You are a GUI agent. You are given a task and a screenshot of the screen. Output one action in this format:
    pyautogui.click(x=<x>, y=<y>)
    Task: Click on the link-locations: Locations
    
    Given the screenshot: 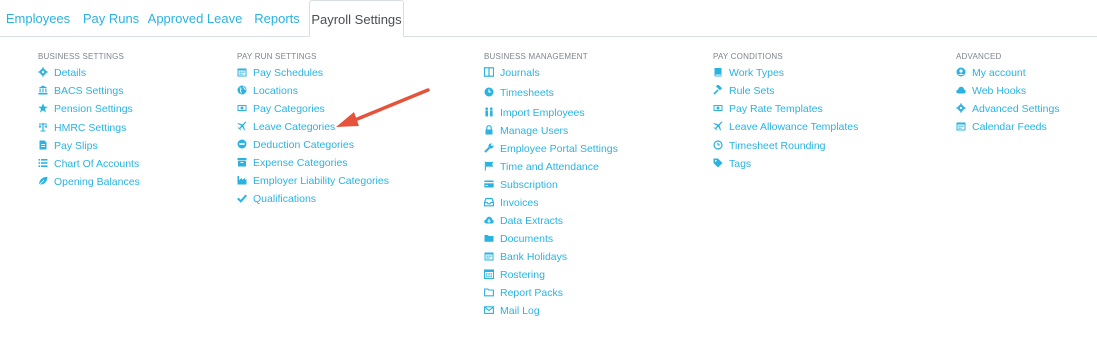 What is the action you would take?
    pyautogui.click(x=267, y=91)
    